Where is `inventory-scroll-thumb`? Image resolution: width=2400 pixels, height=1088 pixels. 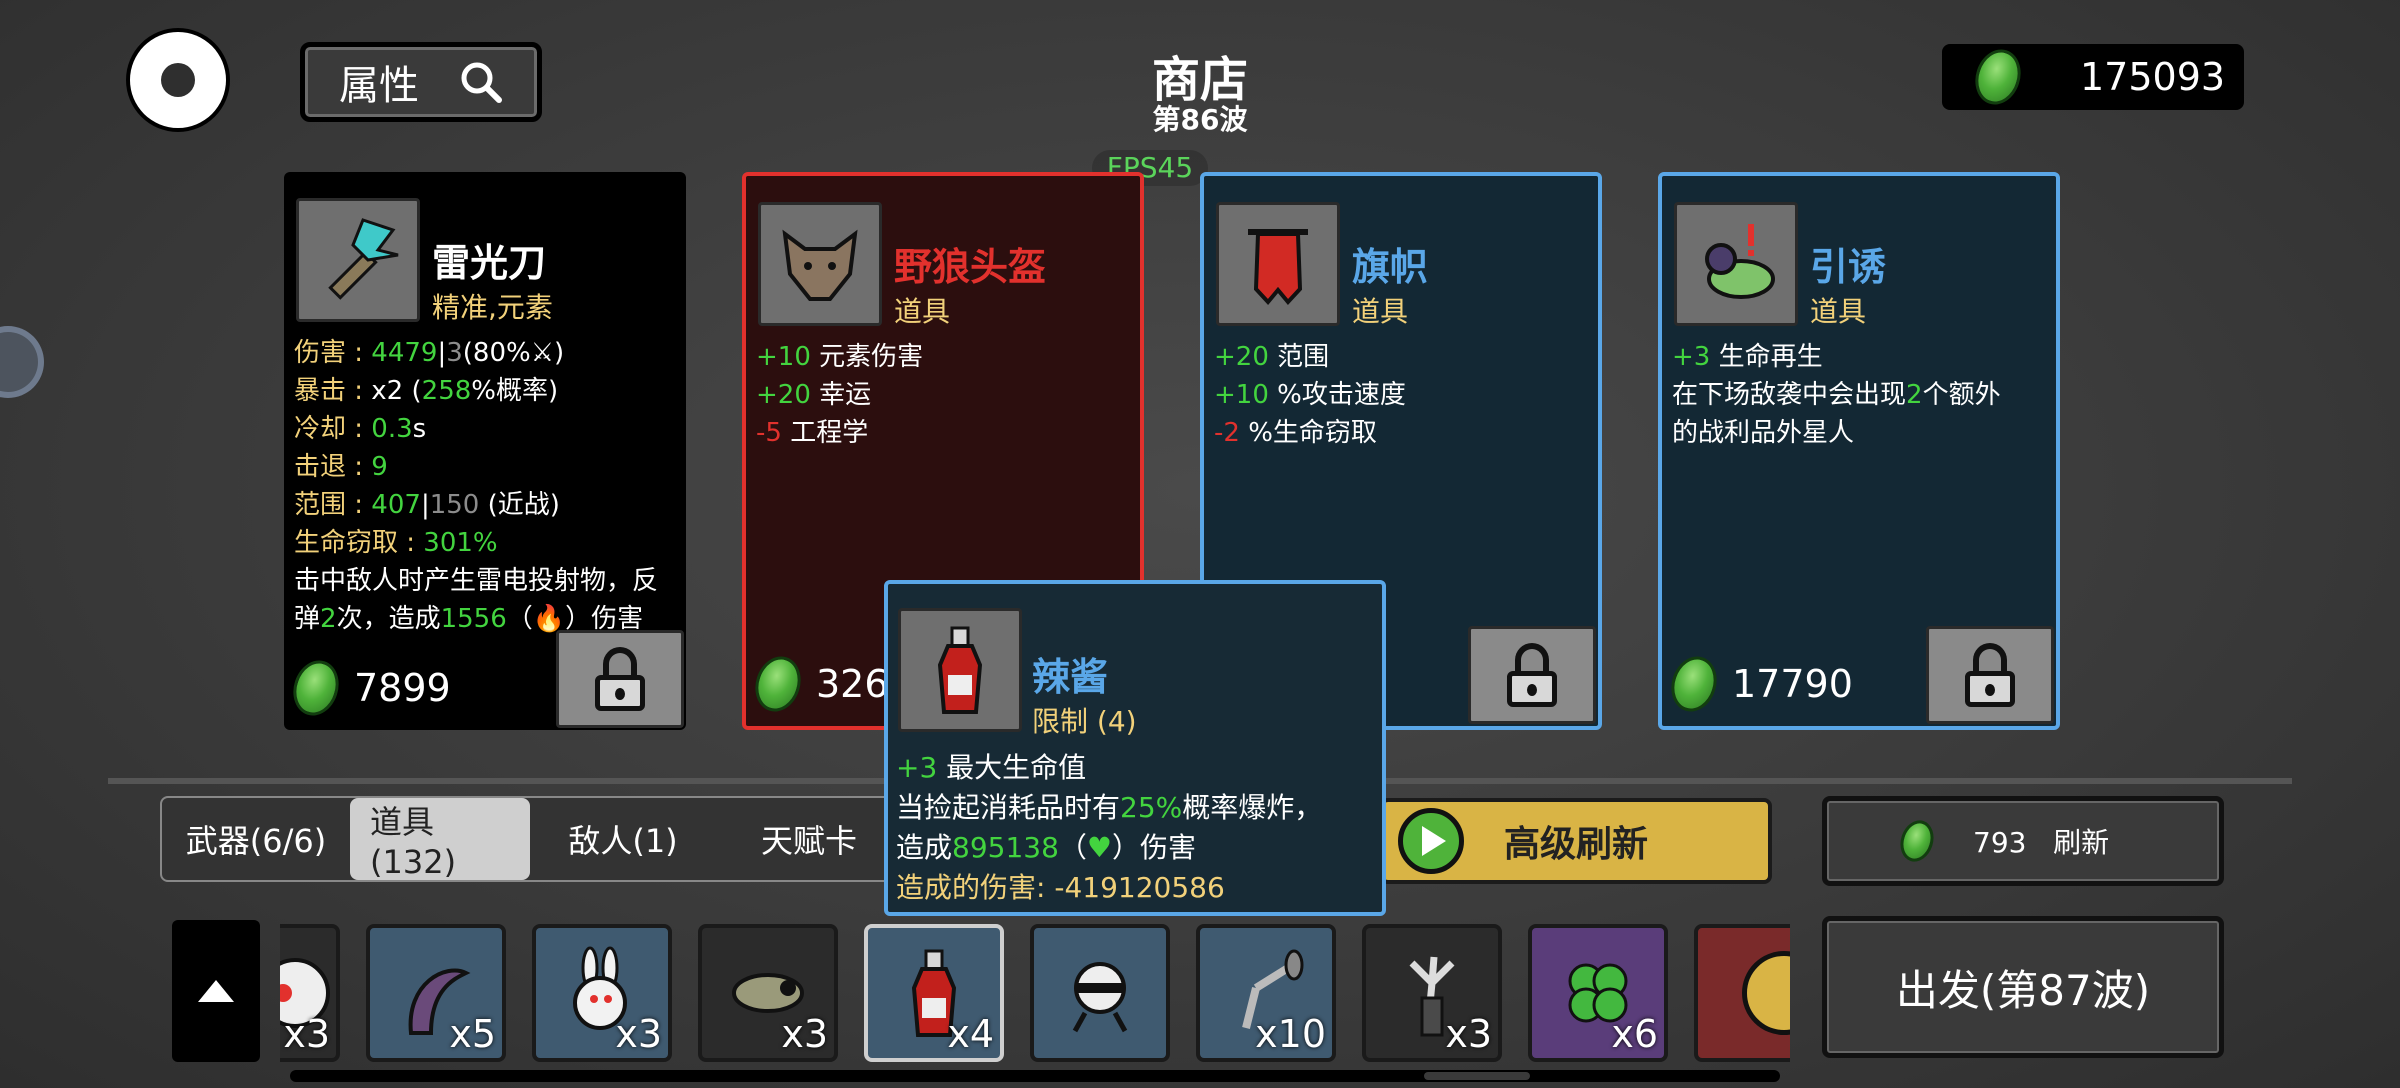 inventory-scroll-thumb is located at coordinates (1477, 1076).